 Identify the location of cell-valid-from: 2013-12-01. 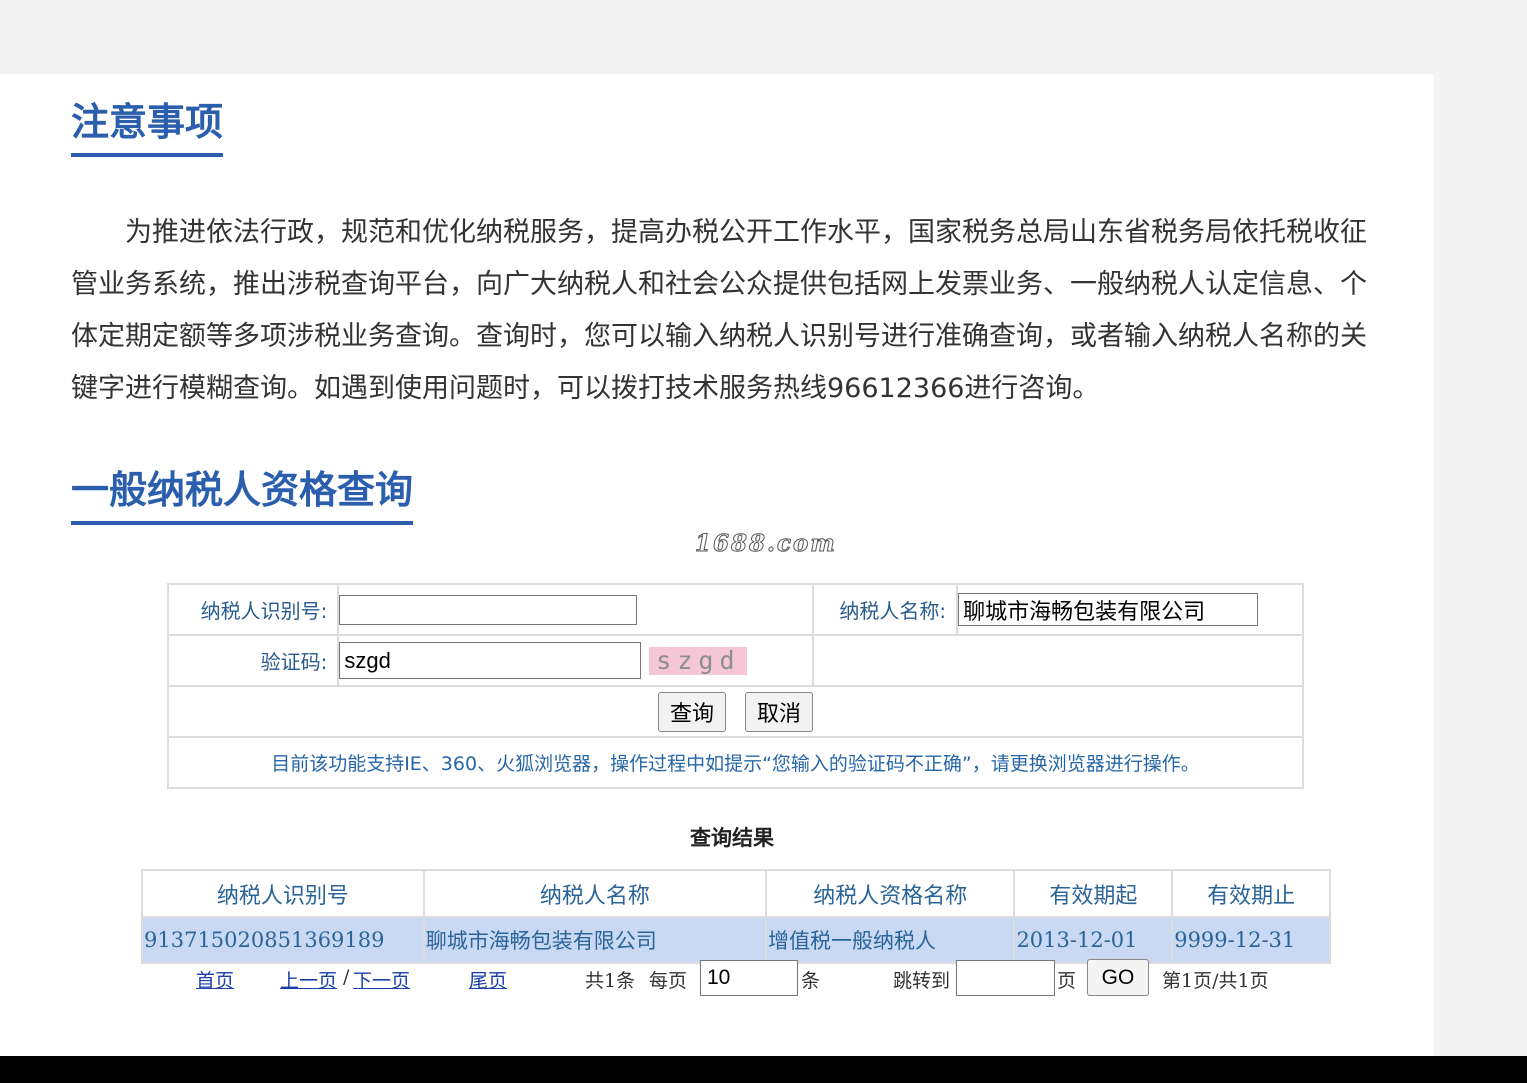
(1093, 940).